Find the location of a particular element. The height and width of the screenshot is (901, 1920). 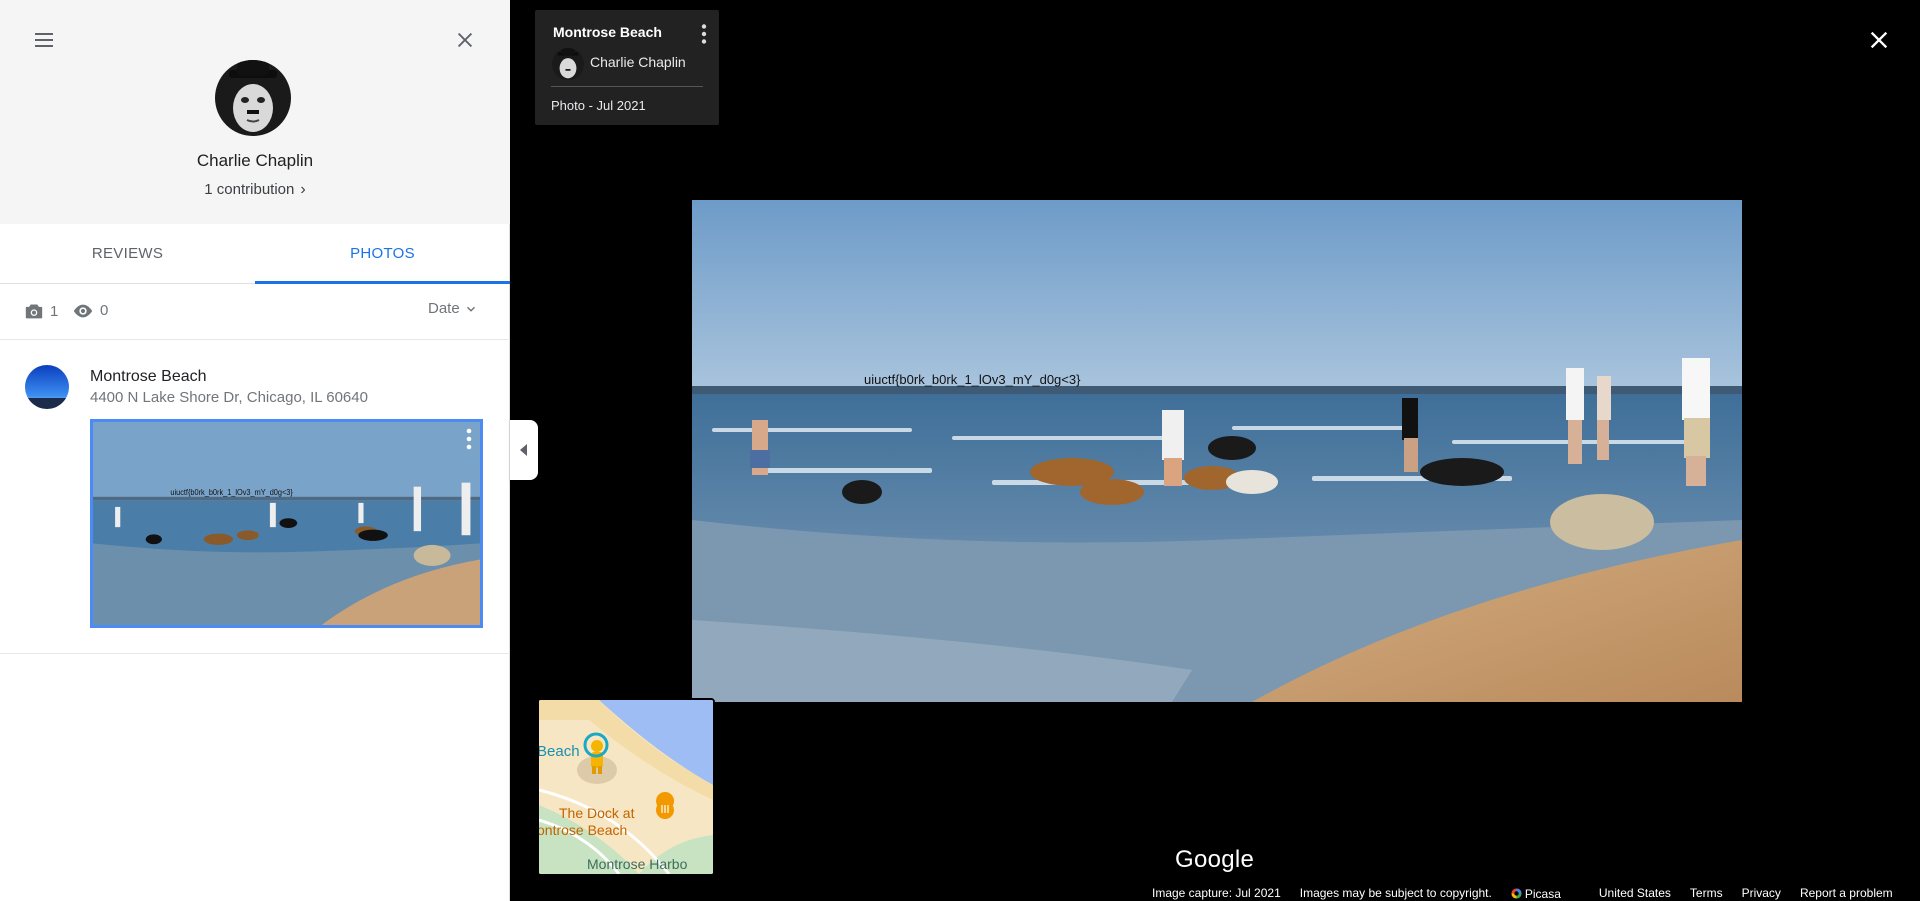

tab-photos: PHOTOS is located at coordinates (382, 254).